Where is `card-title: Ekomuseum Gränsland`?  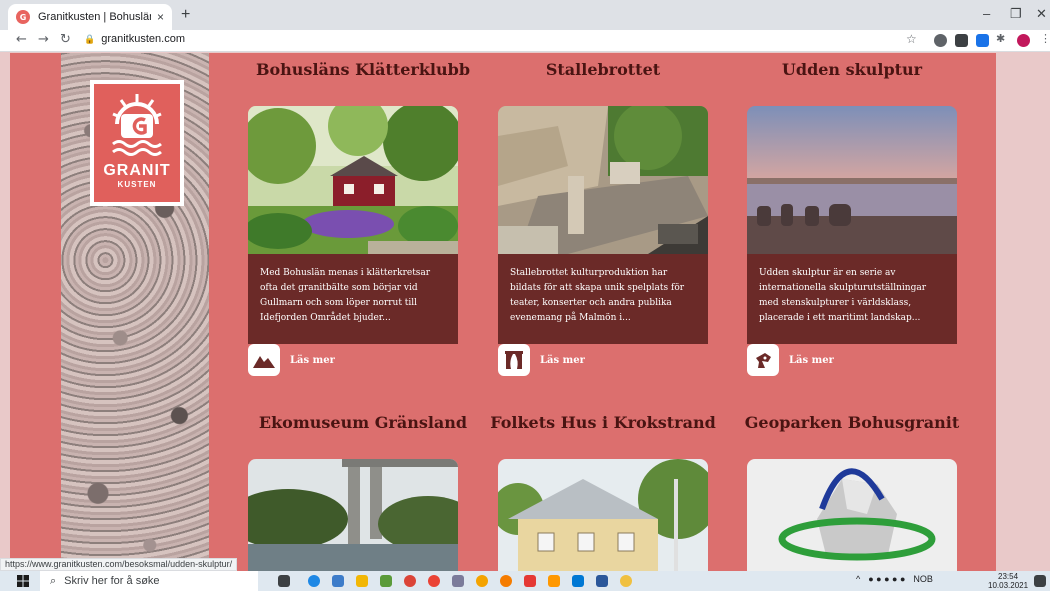
card-title: Ekomuseum Gränsland is located at coordinates (363, 422).